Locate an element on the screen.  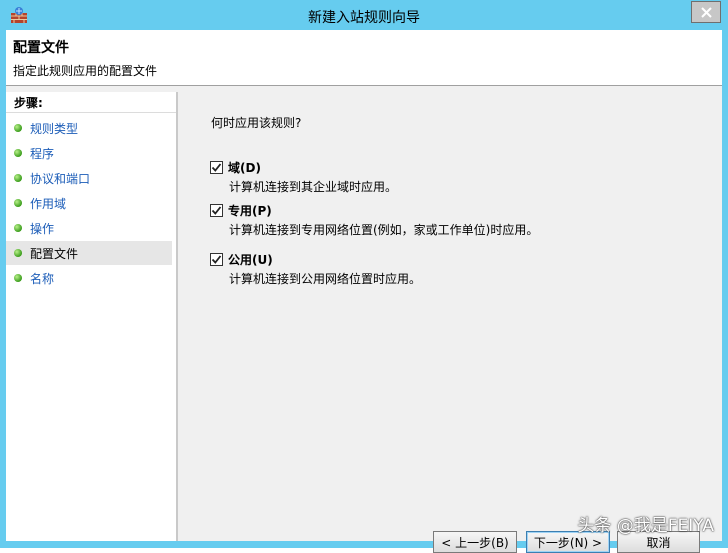
sidebar-item-label: 规则类型 is located at coordinates (54, 128).